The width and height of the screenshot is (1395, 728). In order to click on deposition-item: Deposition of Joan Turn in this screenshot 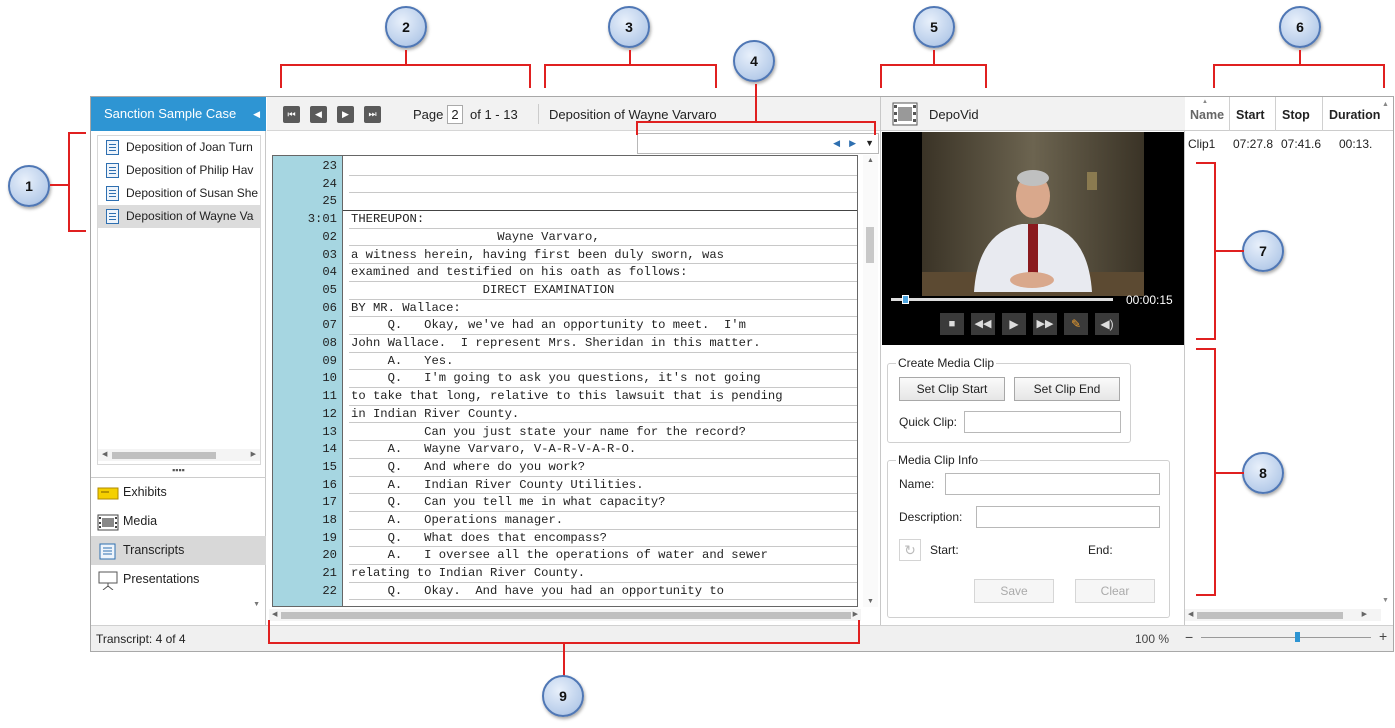, I will do `click(179, 147)`.